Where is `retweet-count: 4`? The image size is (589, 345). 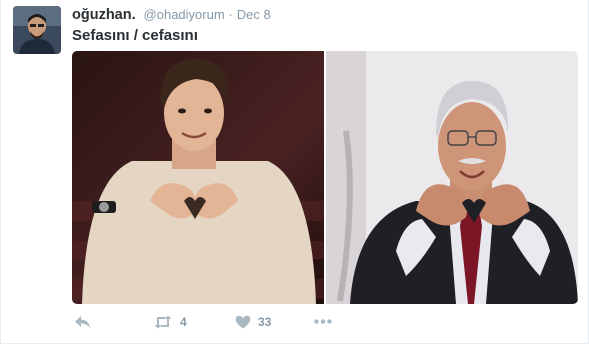 retweet-count: 4 is located at coordinates (183, 322).